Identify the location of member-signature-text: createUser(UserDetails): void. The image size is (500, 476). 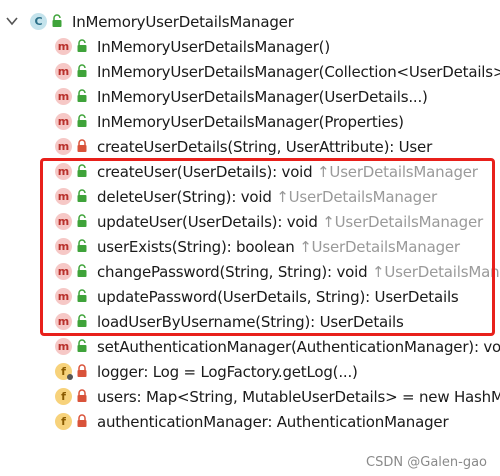
(207, 172).